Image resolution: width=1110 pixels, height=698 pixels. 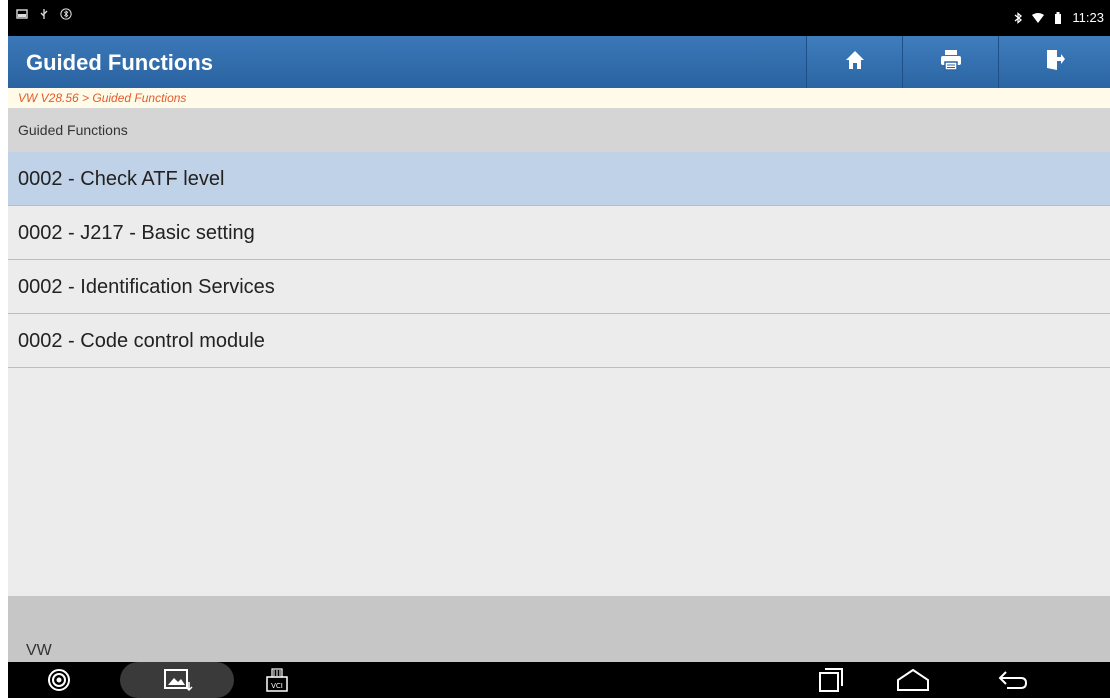 What do you see at coordinates (559, 680) in the screenshot?
I see `navigation-bar: VCI` at bounding box center [559, 680].